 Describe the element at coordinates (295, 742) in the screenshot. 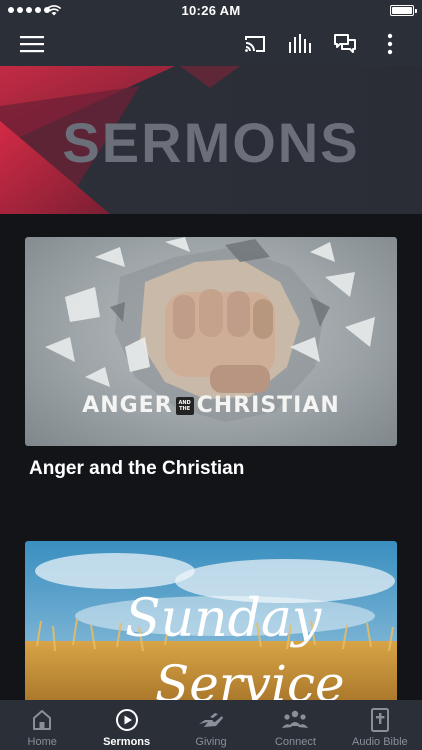

I see `tab-label: Connect` at that location.